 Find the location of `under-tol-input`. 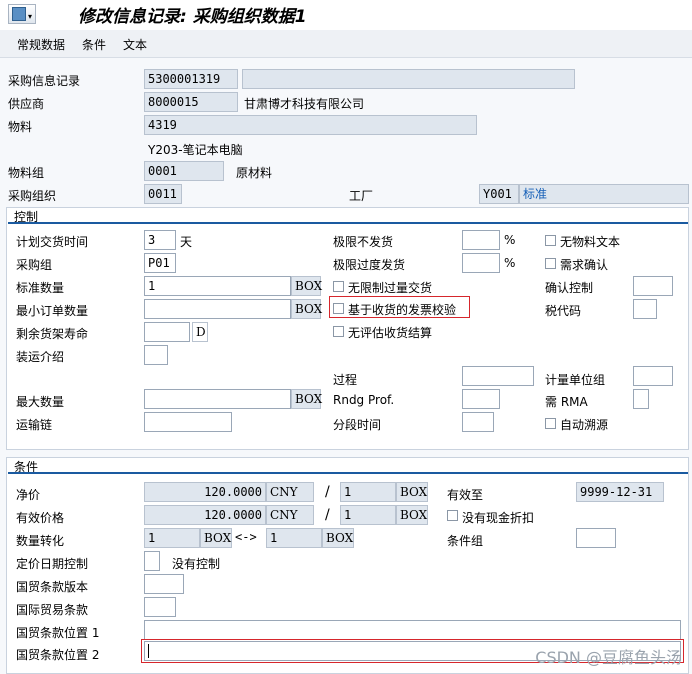

under-tol-input is located at coordinates (481, 240).